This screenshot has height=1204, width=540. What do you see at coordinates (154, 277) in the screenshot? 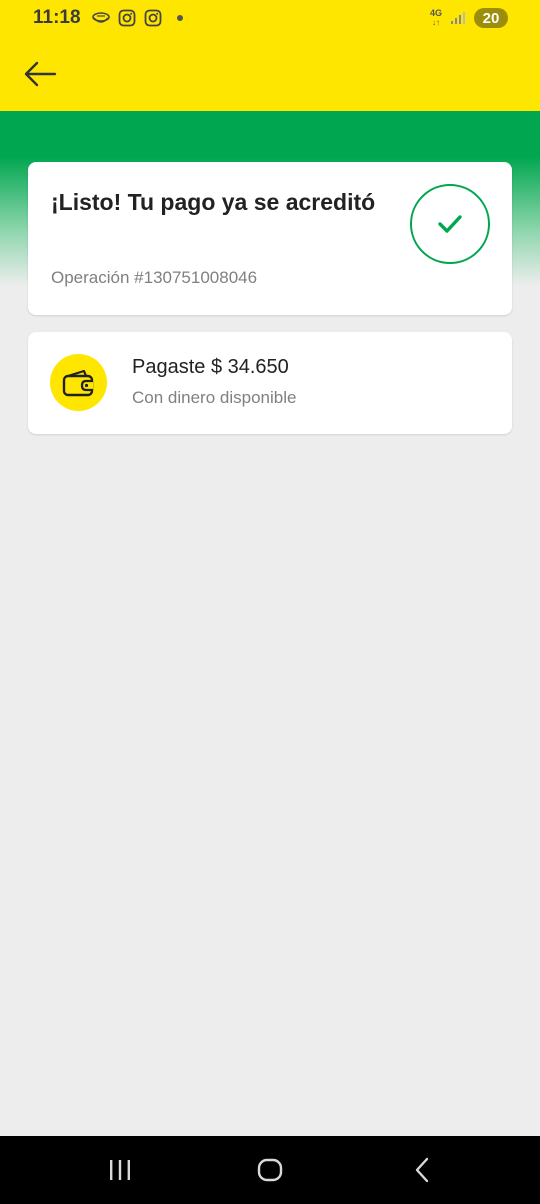
I see `operation-number: Operación #130751008046` at bounding box center [154, 277].